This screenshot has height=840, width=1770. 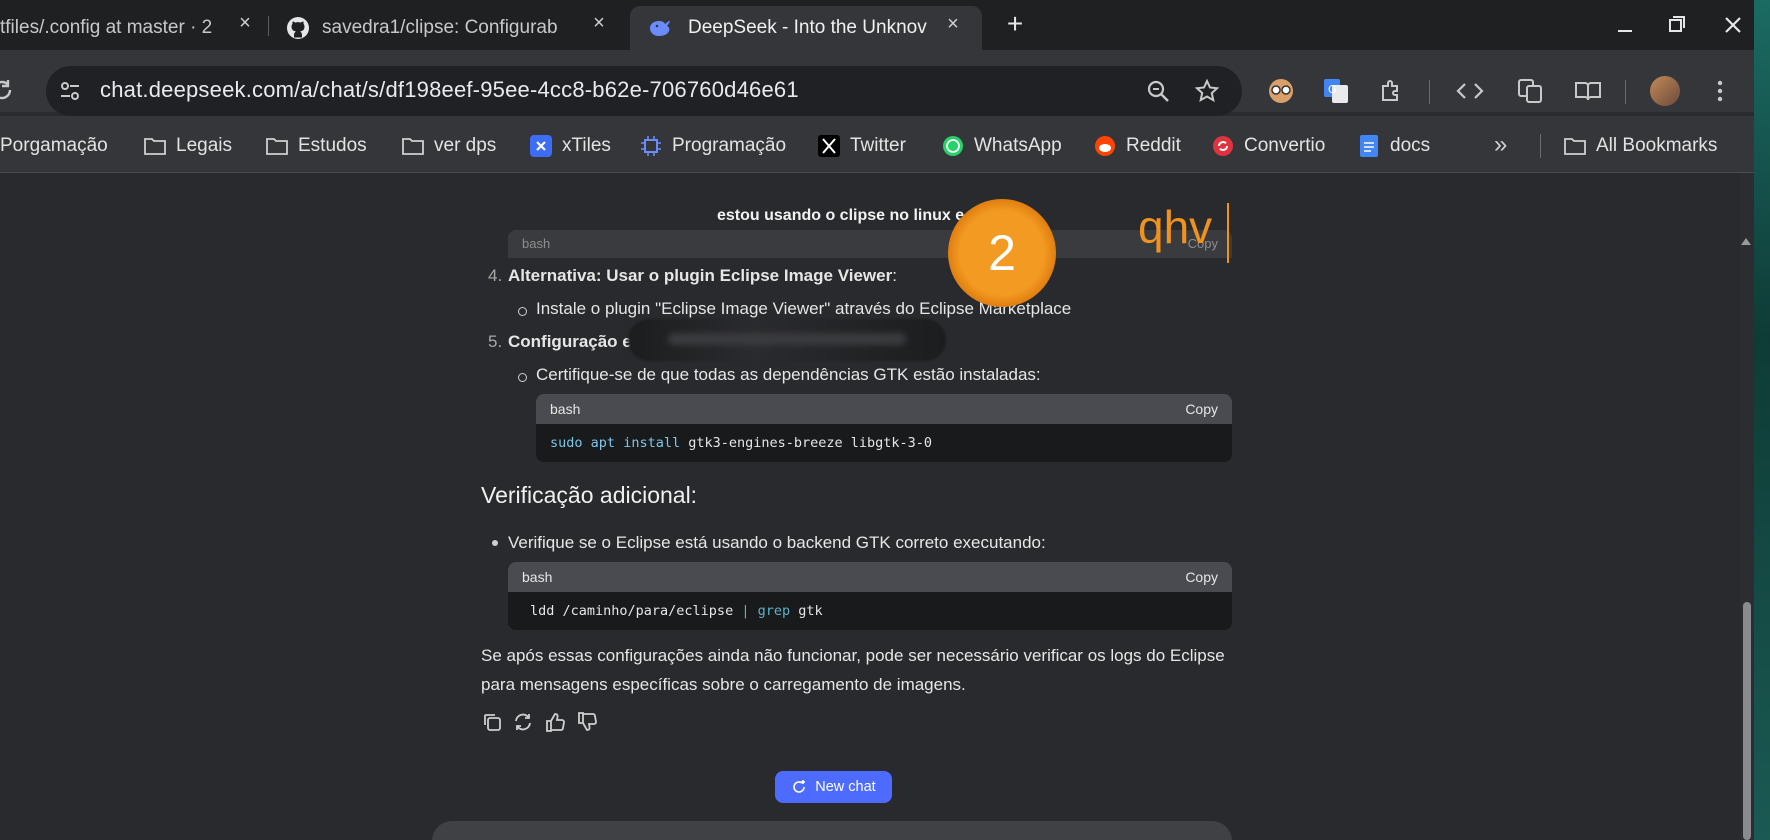 What do you see at coordinates (878, 145) in the screenshot?
I see `bookmark-label: Twitter` at bounding box center [878, 145].